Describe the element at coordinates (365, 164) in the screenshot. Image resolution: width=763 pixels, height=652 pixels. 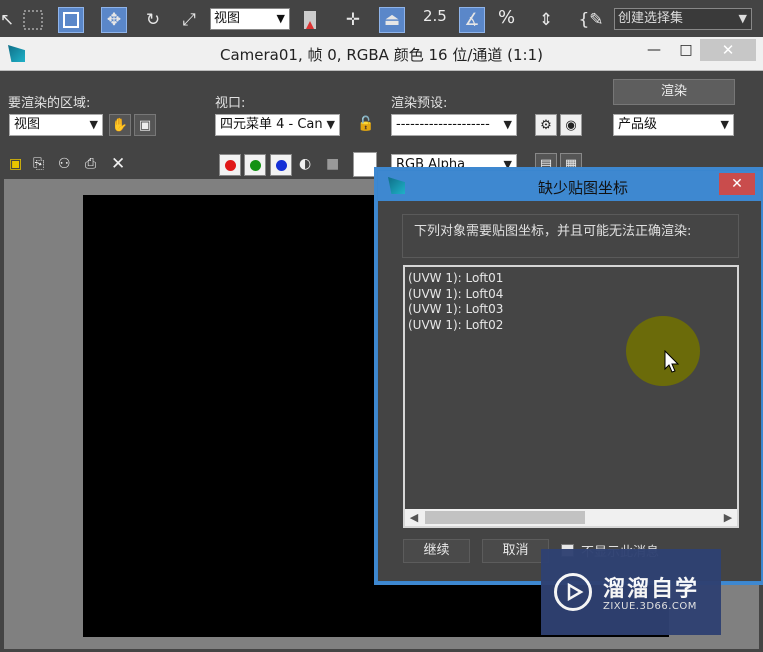
I see `color-swatch` at that location.